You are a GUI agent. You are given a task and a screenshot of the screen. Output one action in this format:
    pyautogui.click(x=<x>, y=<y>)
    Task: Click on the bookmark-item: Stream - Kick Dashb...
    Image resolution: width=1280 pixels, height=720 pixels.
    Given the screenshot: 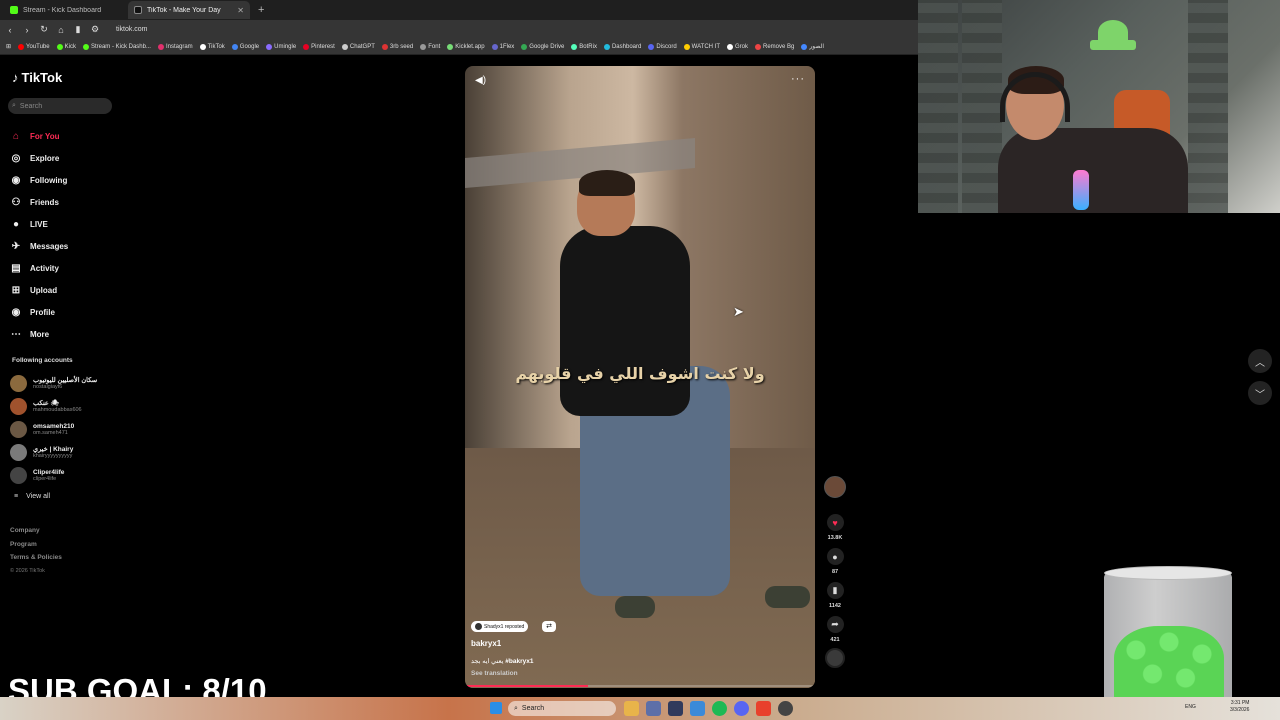 What is the action you would take?
    pyautogui.click(x=116, y=46)
    